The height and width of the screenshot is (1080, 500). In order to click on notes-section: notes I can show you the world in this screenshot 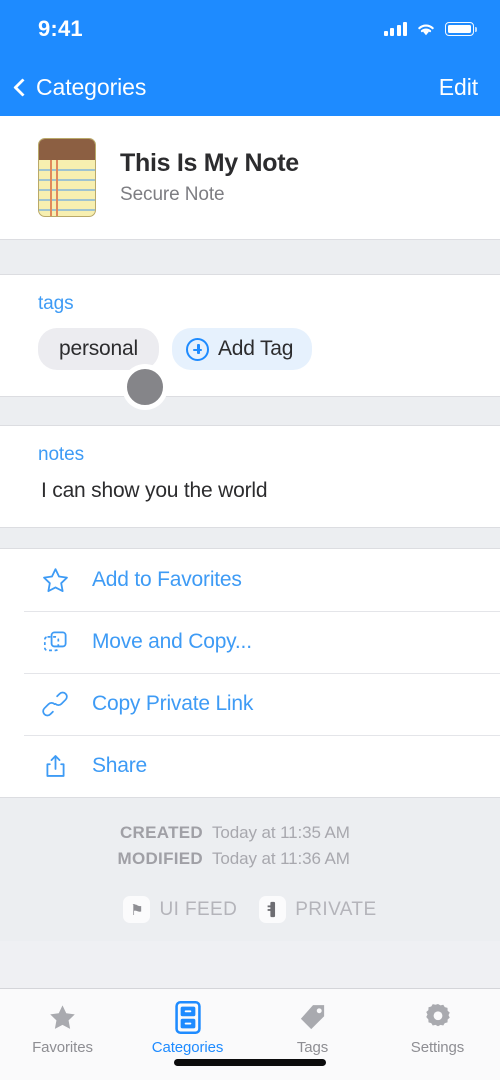, I will do `click(250, 476)`.